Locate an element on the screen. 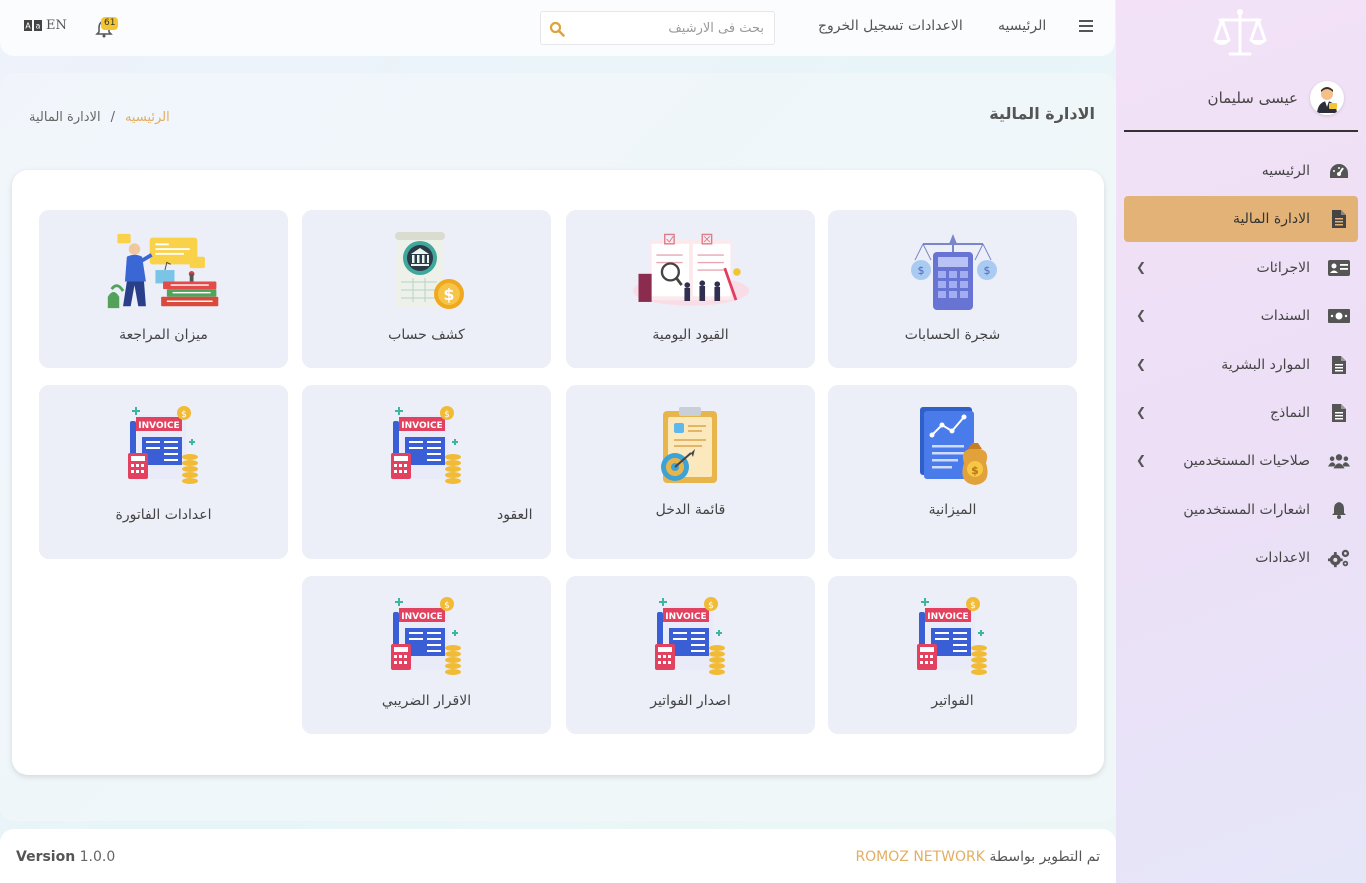  tile-tax-declaration: INVOICE $ الاقرار الضريبي is located at coordinates (426, 655).